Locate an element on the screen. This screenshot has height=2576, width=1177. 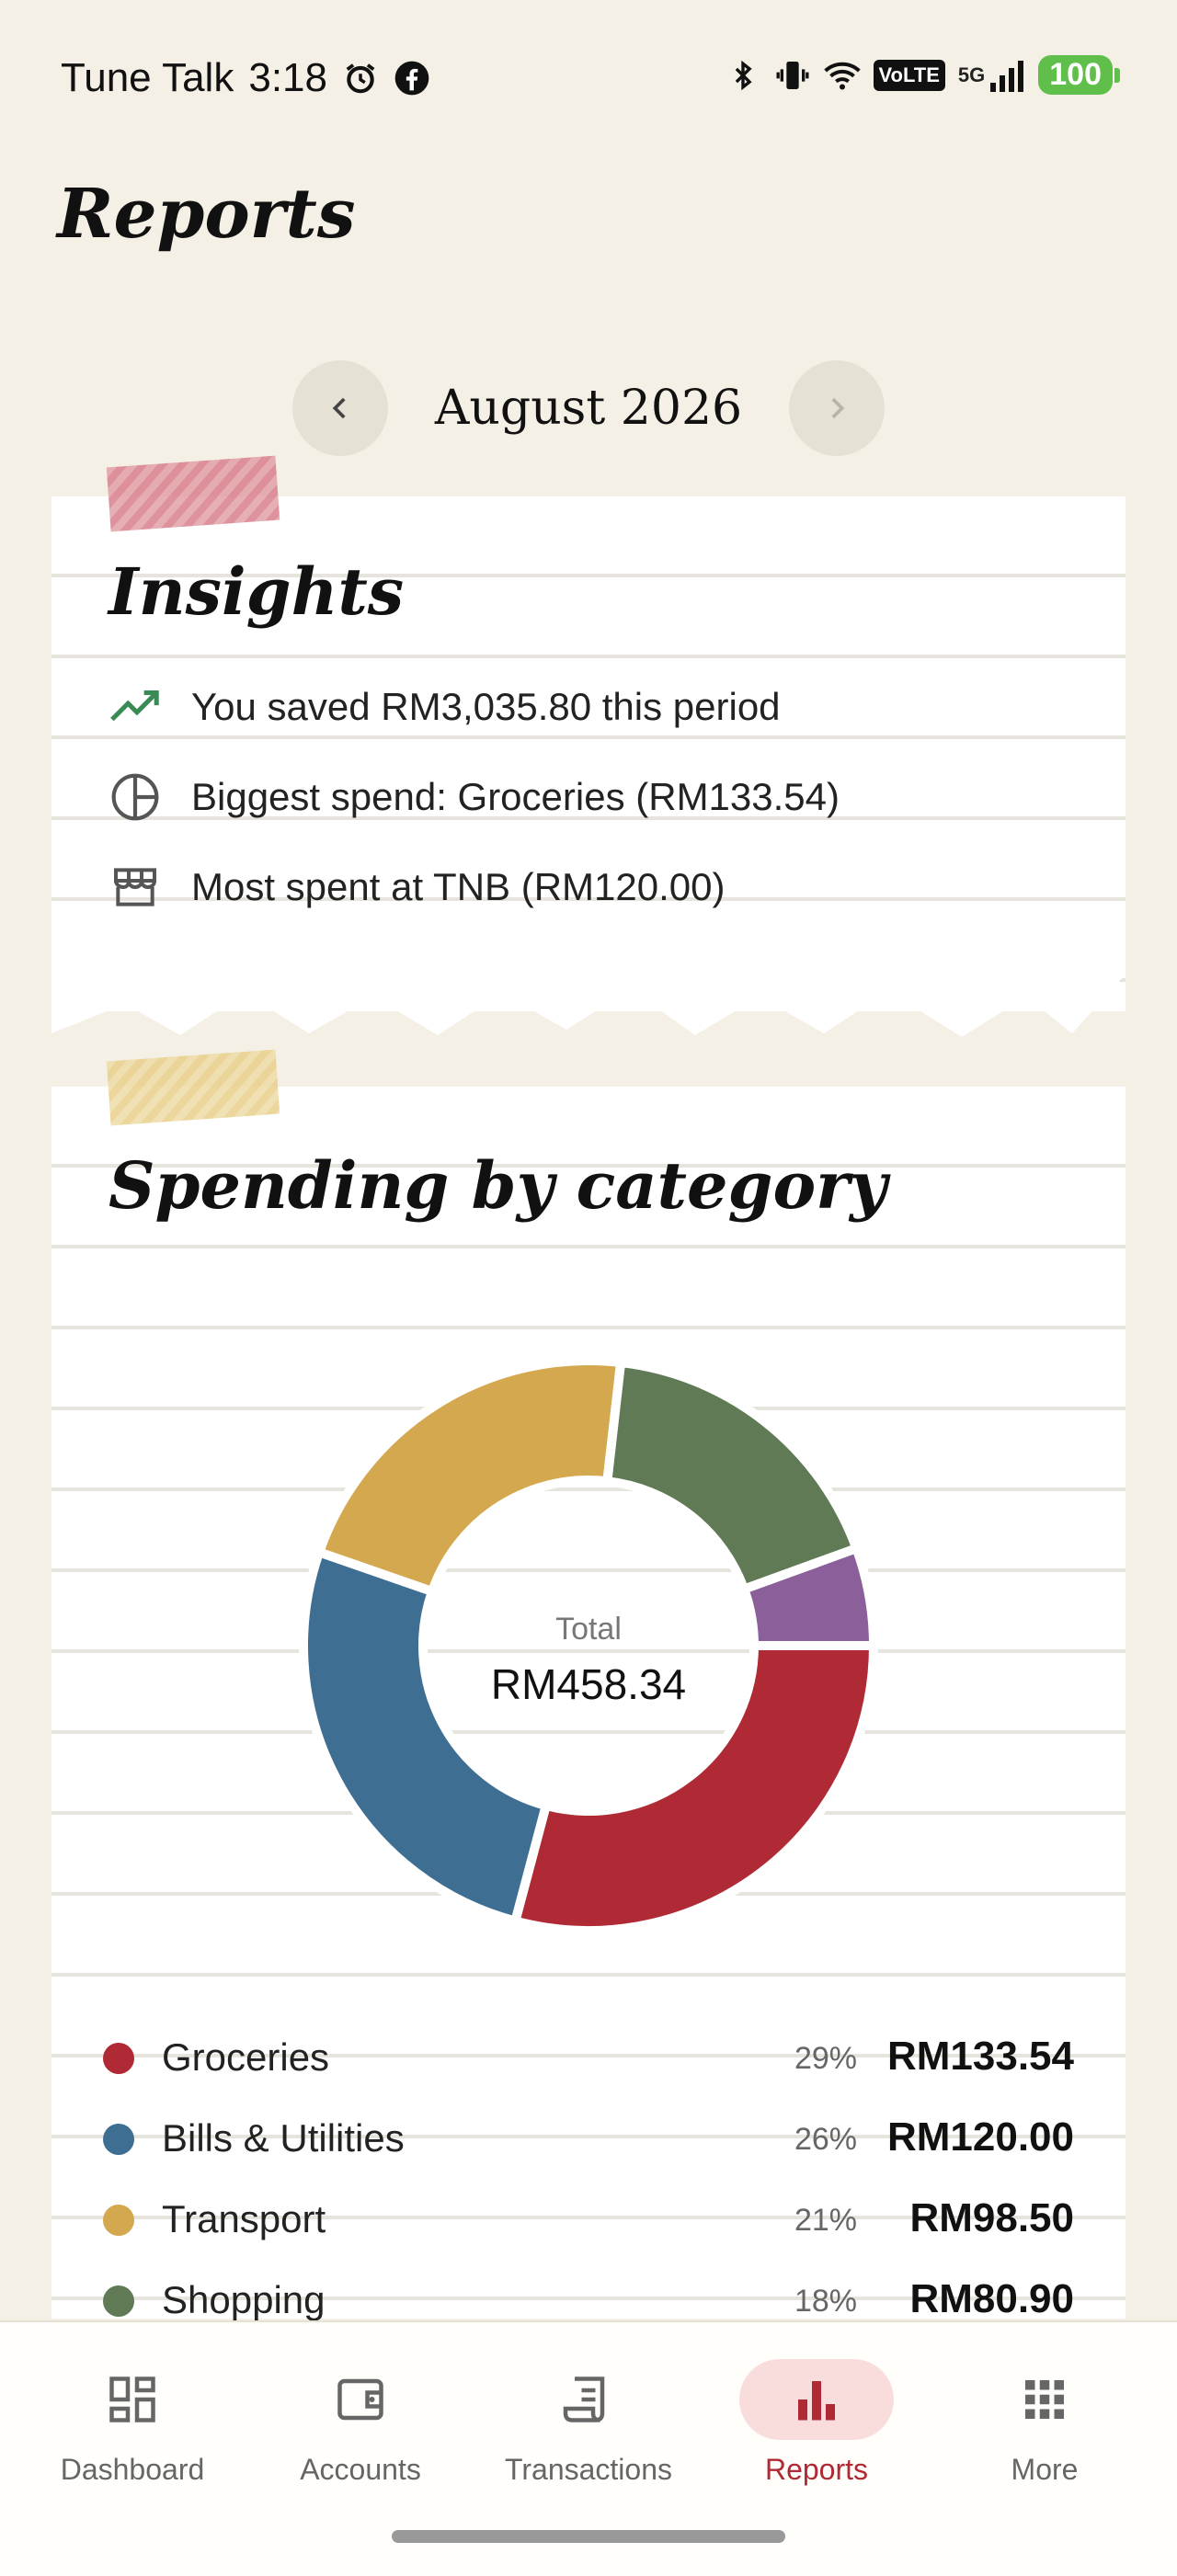
donut-total-value: RM458.34 is located at coordinates (588, 1684).